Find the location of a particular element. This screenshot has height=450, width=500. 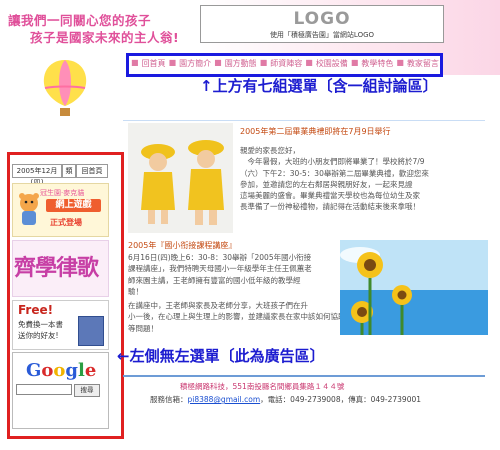

book-icon is located at coordinates (91, 331).